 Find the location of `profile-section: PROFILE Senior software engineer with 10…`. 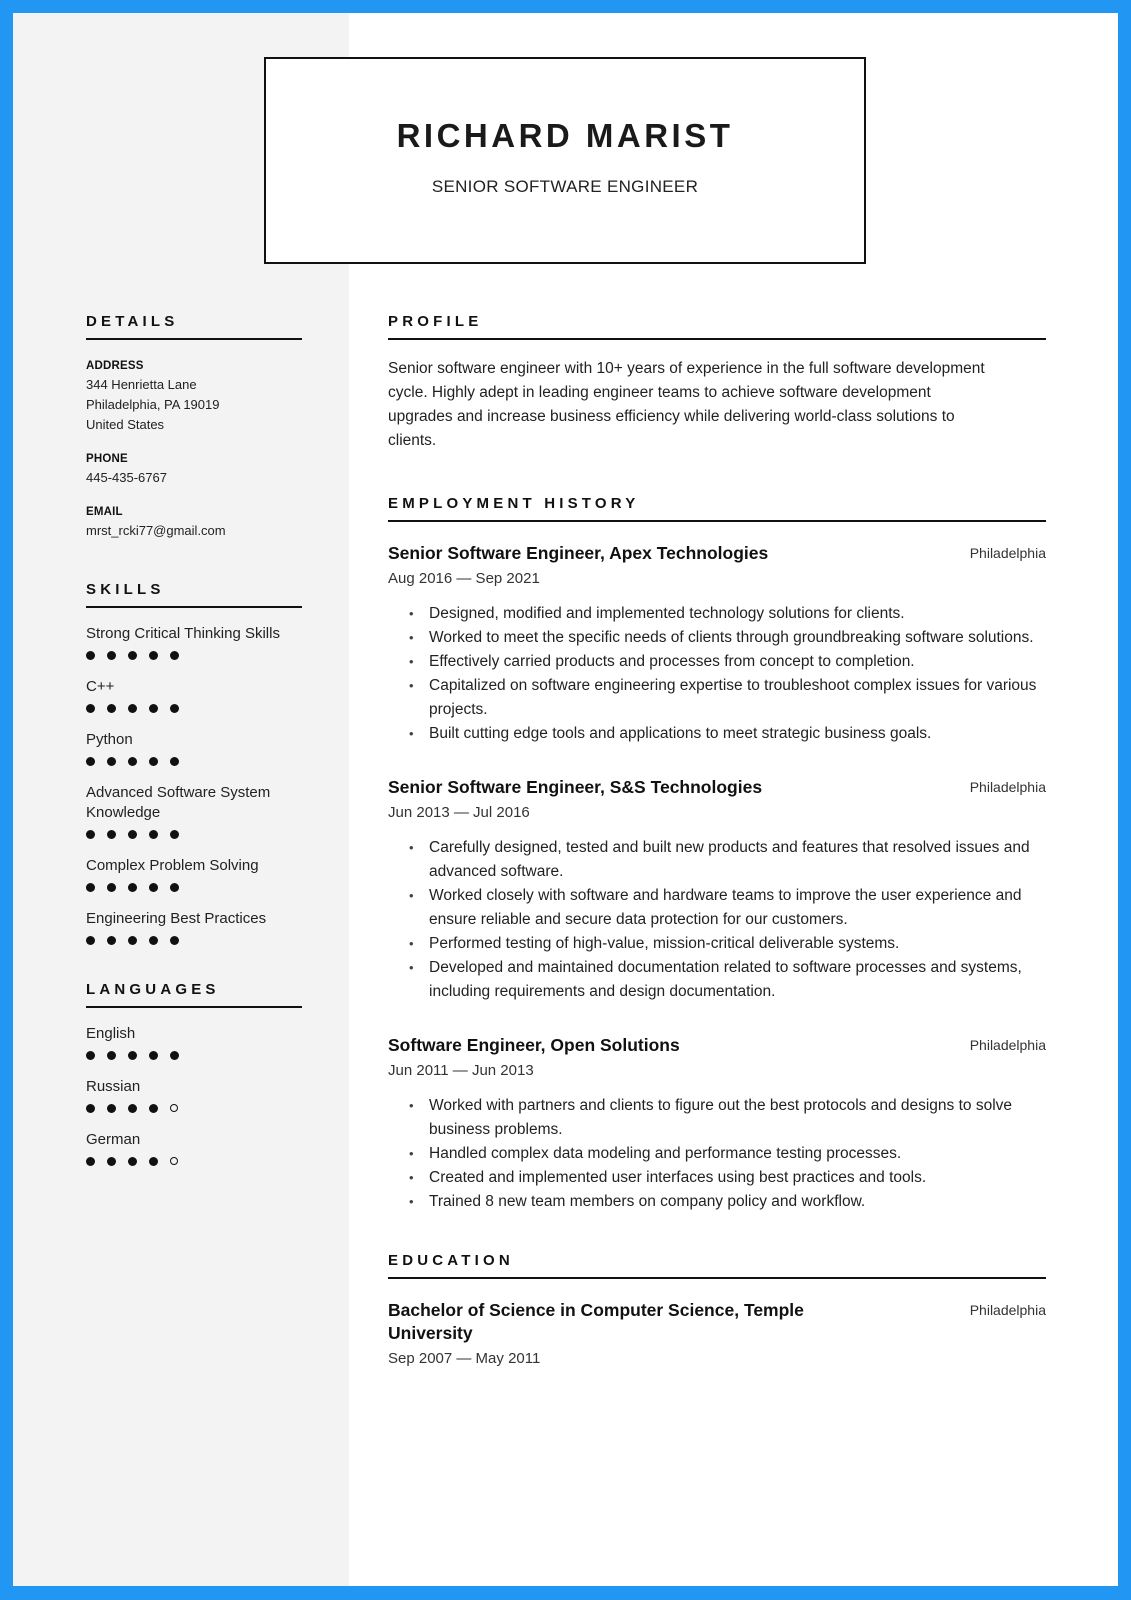

profile-section: PROFILE Senior software engineer with 10… is located at coordinates (717, 383).